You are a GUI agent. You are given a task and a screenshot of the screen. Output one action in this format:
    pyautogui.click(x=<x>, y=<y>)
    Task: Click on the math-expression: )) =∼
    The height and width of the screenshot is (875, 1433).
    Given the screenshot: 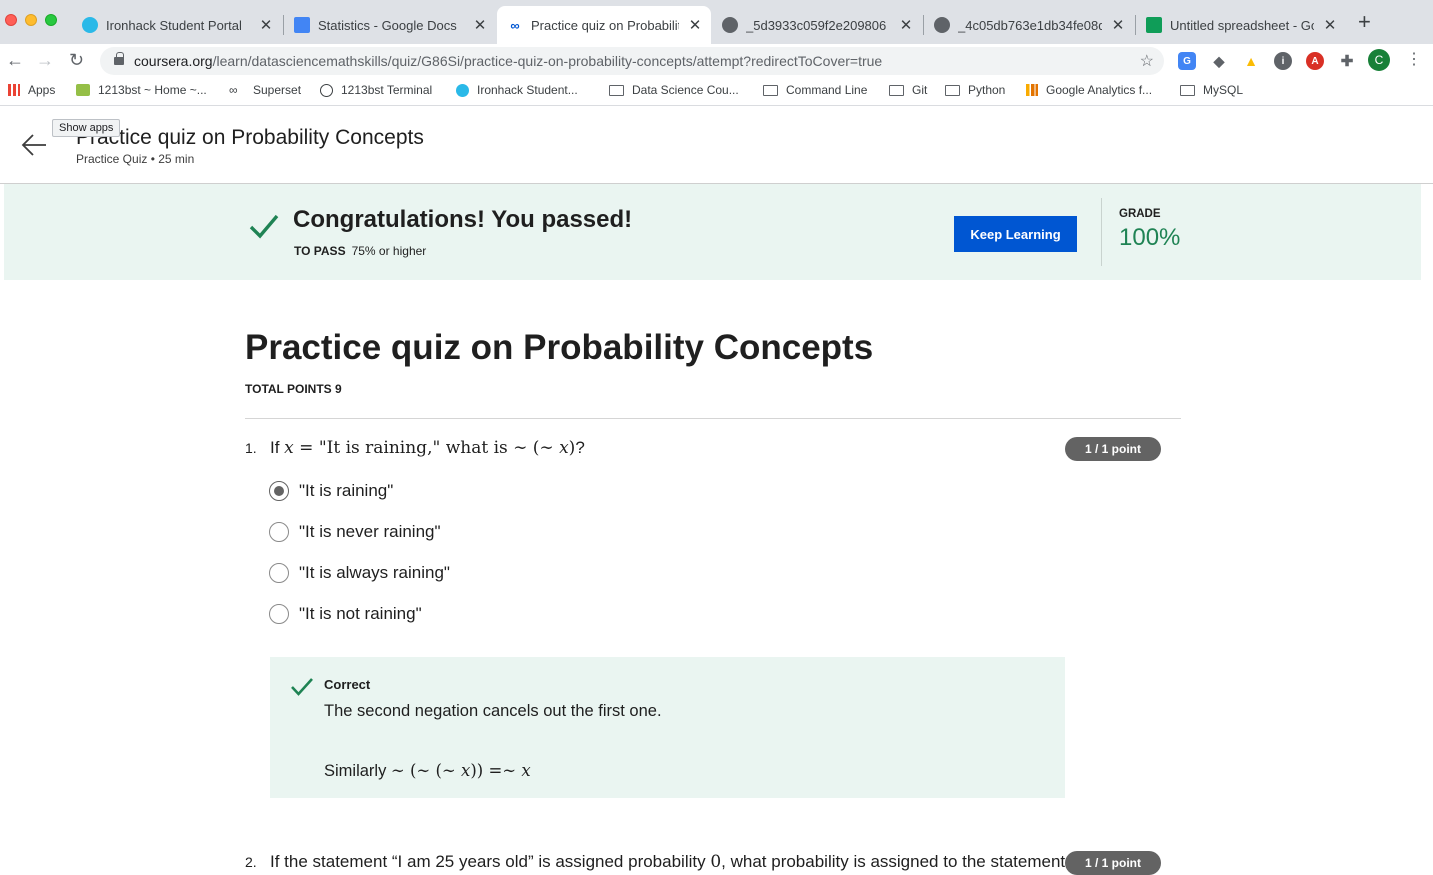 What is the action you would take?
    pyautogui.click(x=496, y=770)
    